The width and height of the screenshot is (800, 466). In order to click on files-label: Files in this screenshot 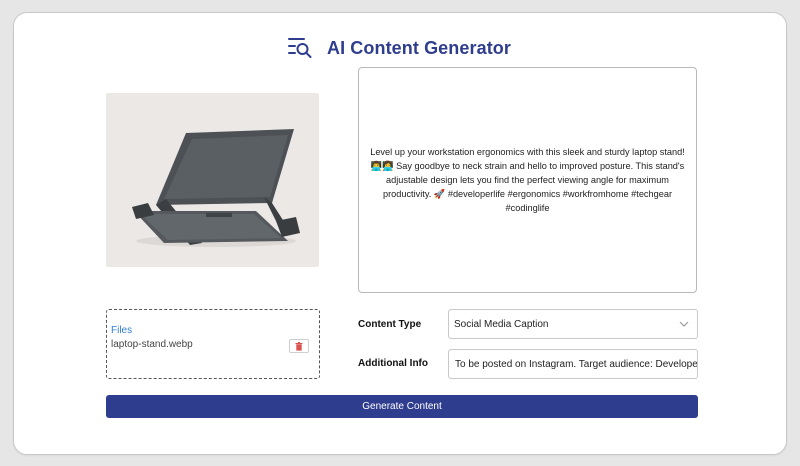, I will do `click(121, 330)`.